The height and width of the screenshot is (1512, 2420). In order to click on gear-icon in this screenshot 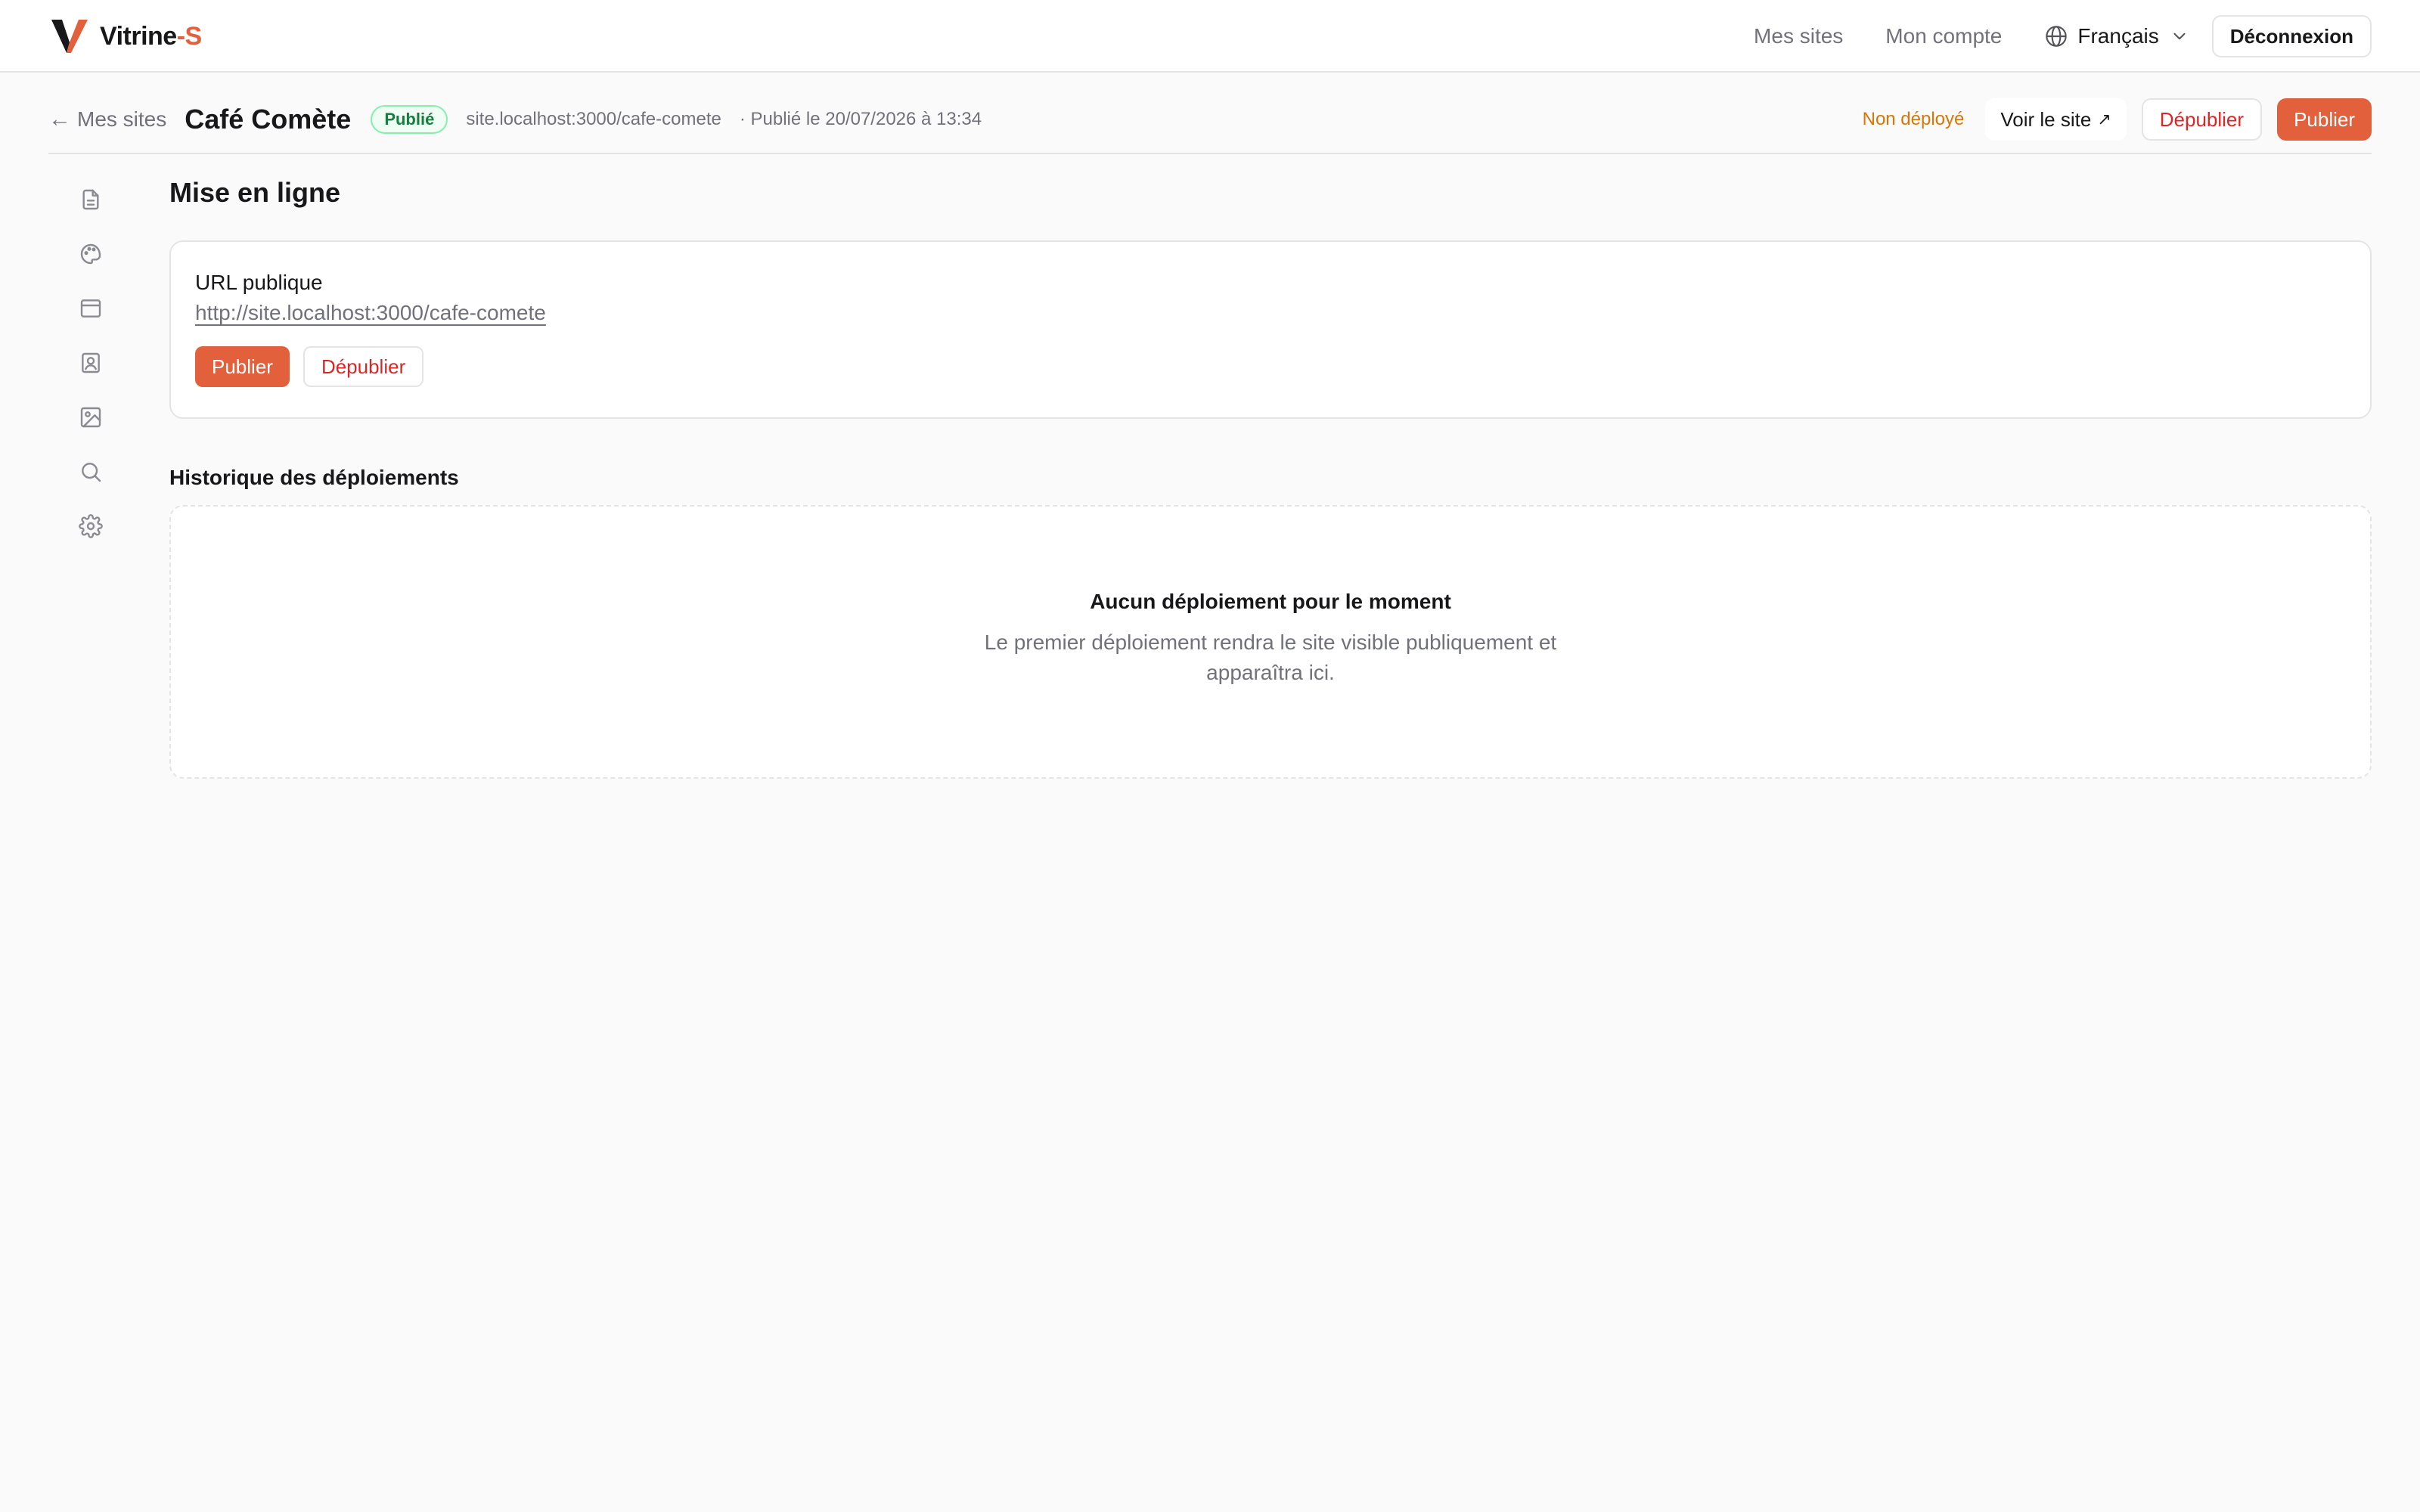, I will do `click(91, 526)`.